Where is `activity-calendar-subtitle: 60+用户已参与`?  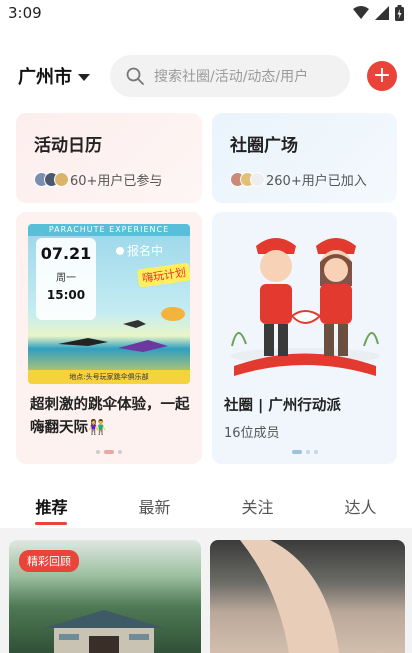
activity-calendar-subtitle: 60+用户已参与 is located at coordinates (116, 181).